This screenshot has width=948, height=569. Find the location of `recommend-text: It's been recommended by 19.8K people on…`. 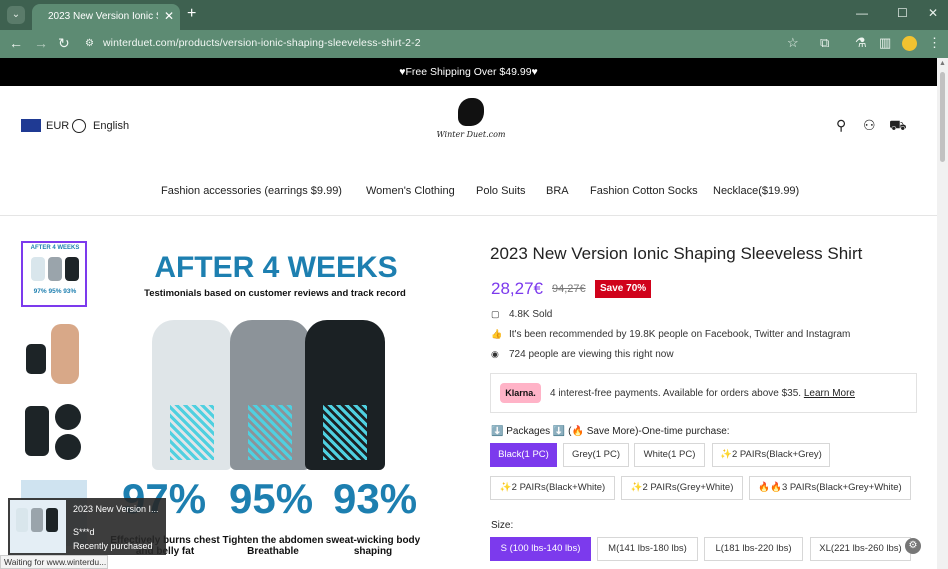

recommend-text: It's been recommended by 19.8K people on… is located at coordinates (680, 334).